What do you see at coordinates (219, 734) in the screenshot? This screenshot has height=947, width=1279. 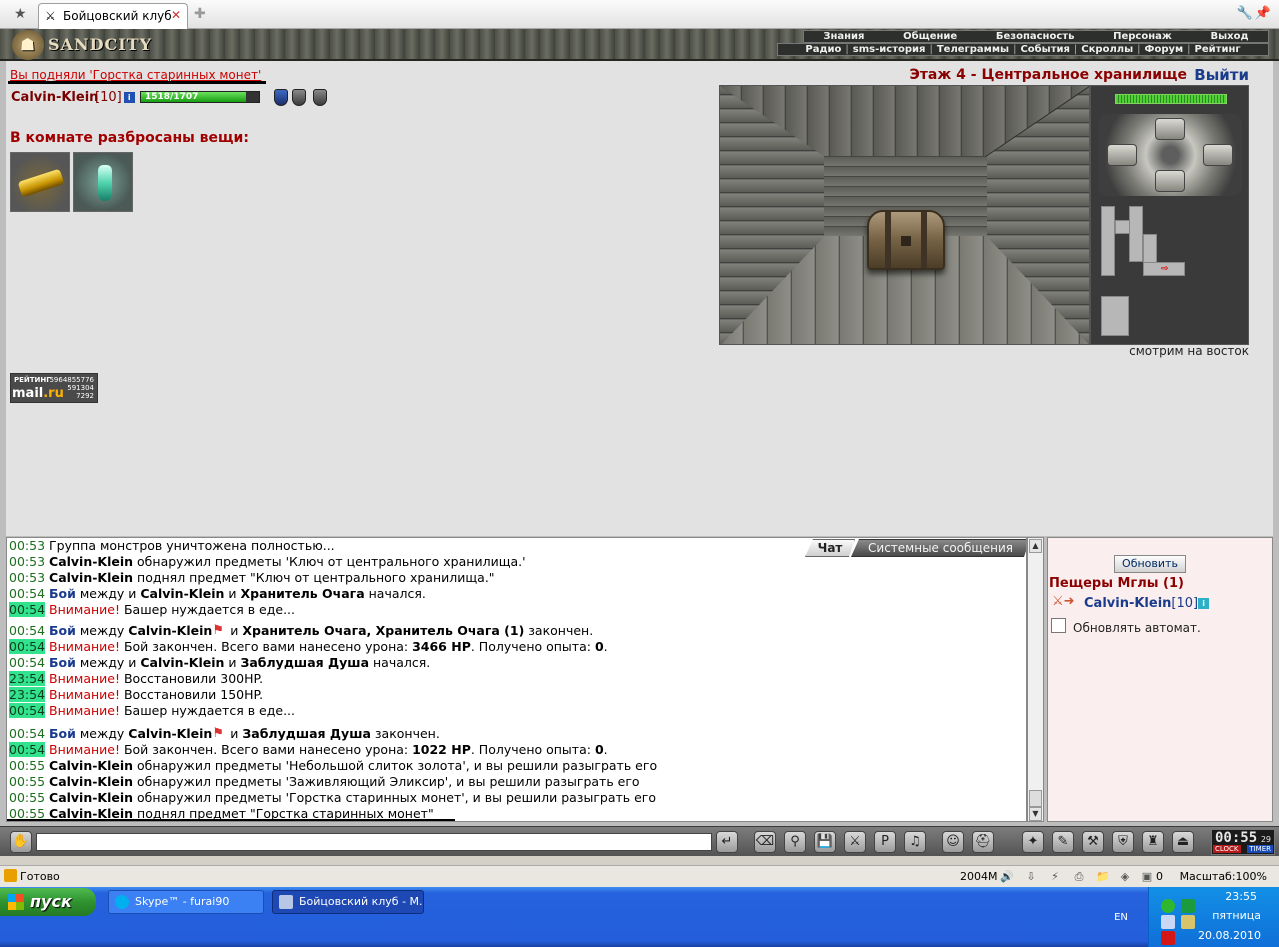 I see `battle-flag-icon: ⚑` at bounding box center [219, 734].